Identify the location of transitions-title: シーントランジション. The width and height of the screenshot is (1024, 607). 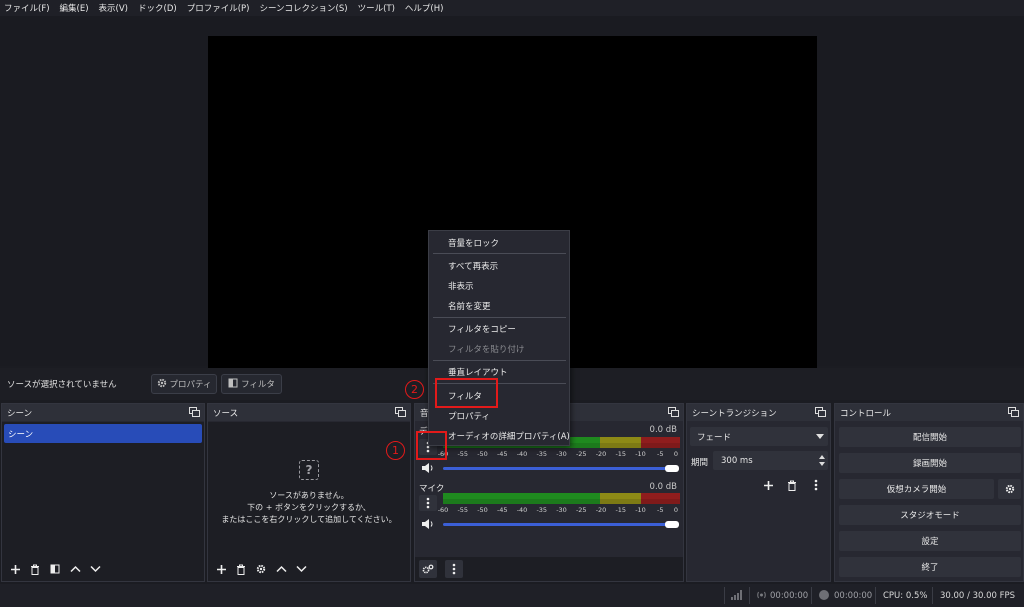
(734, 413).